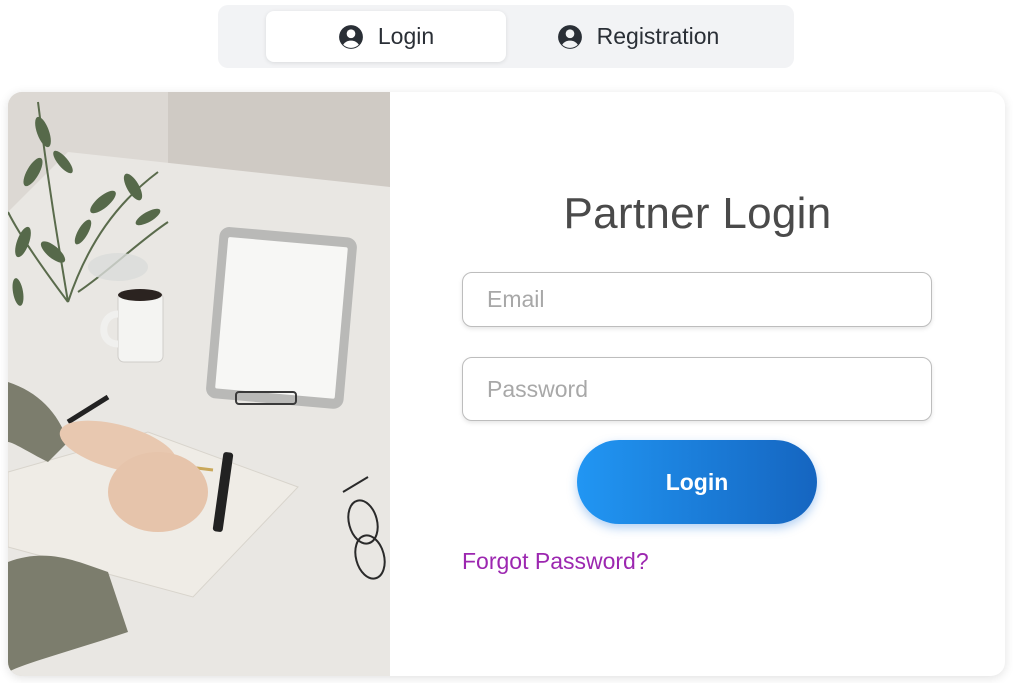 The height and width of the screenshot is (683, 1013). What do you see at coordinates (697, 389) in the screenshot?
I see `password-field` at bounding box center [697, 389].